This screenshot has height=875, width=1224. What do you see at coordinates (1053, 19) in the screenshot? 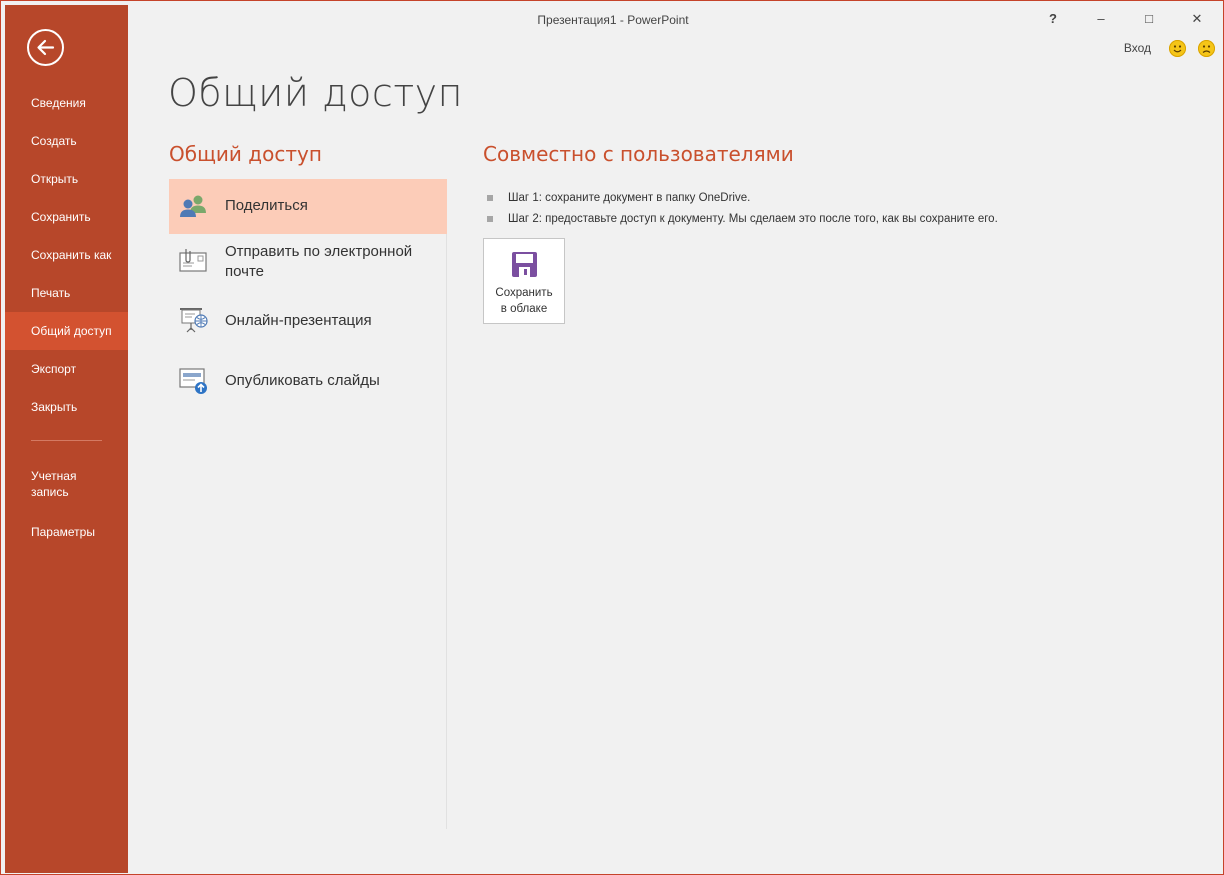
I see `help-button: ?` at bounding box center [1053, 19].